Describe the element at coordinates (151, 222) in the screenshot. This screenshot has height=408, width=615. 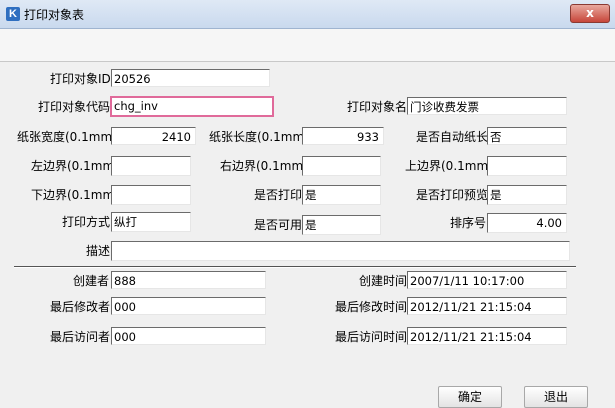
I see `print-mode-field: 纵打` at that location.